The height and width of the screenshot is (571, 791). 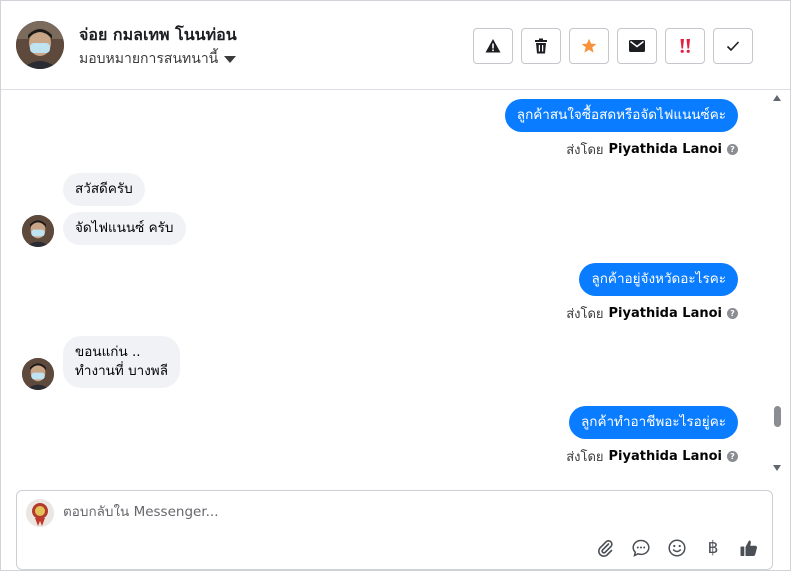 What do you see at coordinates (124, 228) in the screenshot?
I see `incoming-message: จัดไฟแนนซ์ ครับ` at bounding box center [124, 228].